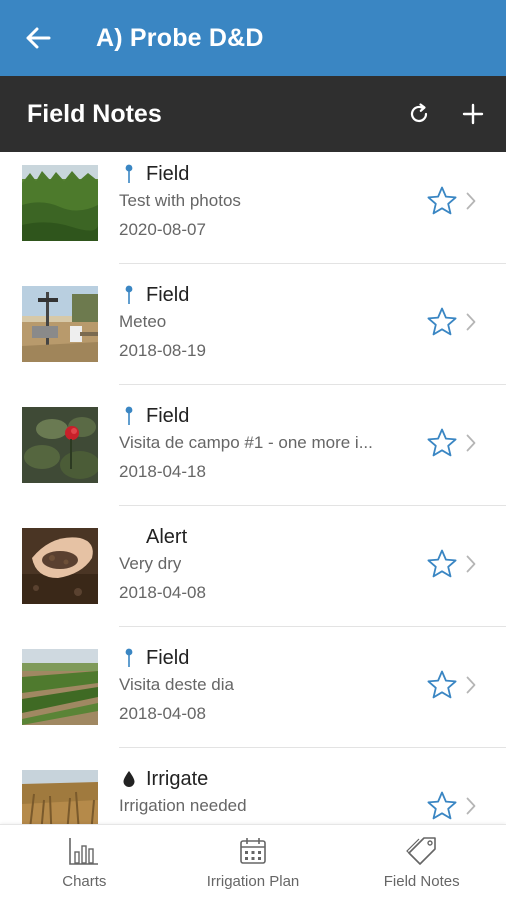 The height and width of the screenshot is (900, 506). I want to click on tab-irrigation-plan: Irrigation Plan, so click(253, 862).